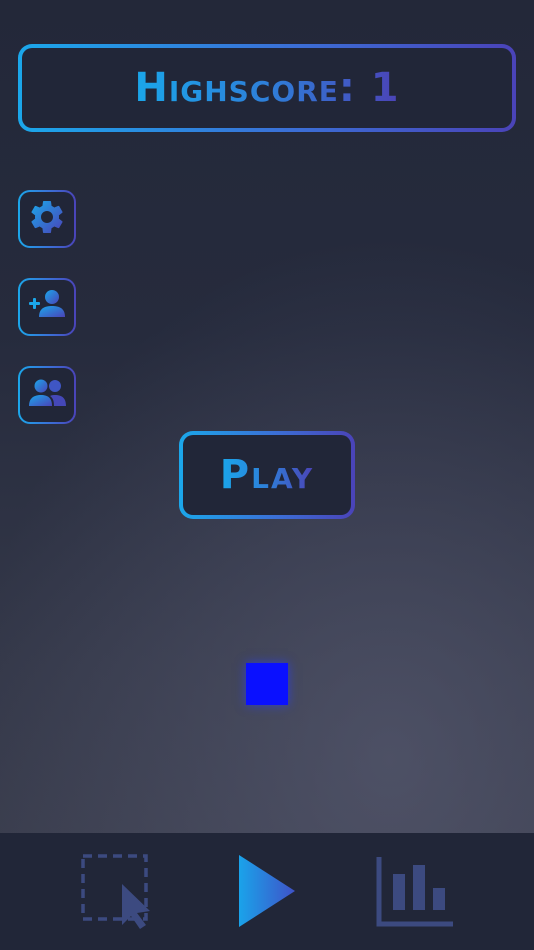 Image resolution: width=534 pixels, height=950 pixels. Describe the element at coordinates (267, 891) in the screenshot. I see `play-triangle-icon` at that location.